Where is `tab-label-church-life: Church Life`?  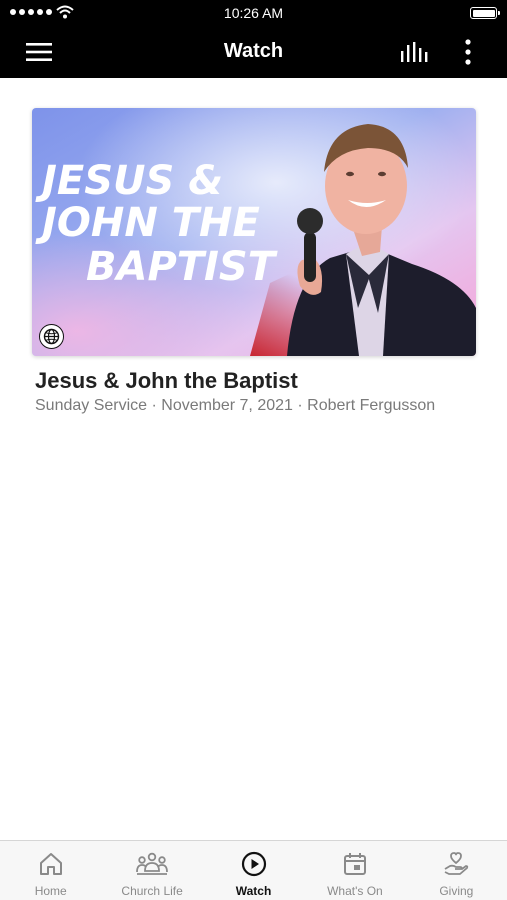
tab-label-church-life: Church Life is located at coordinates (152, 891).